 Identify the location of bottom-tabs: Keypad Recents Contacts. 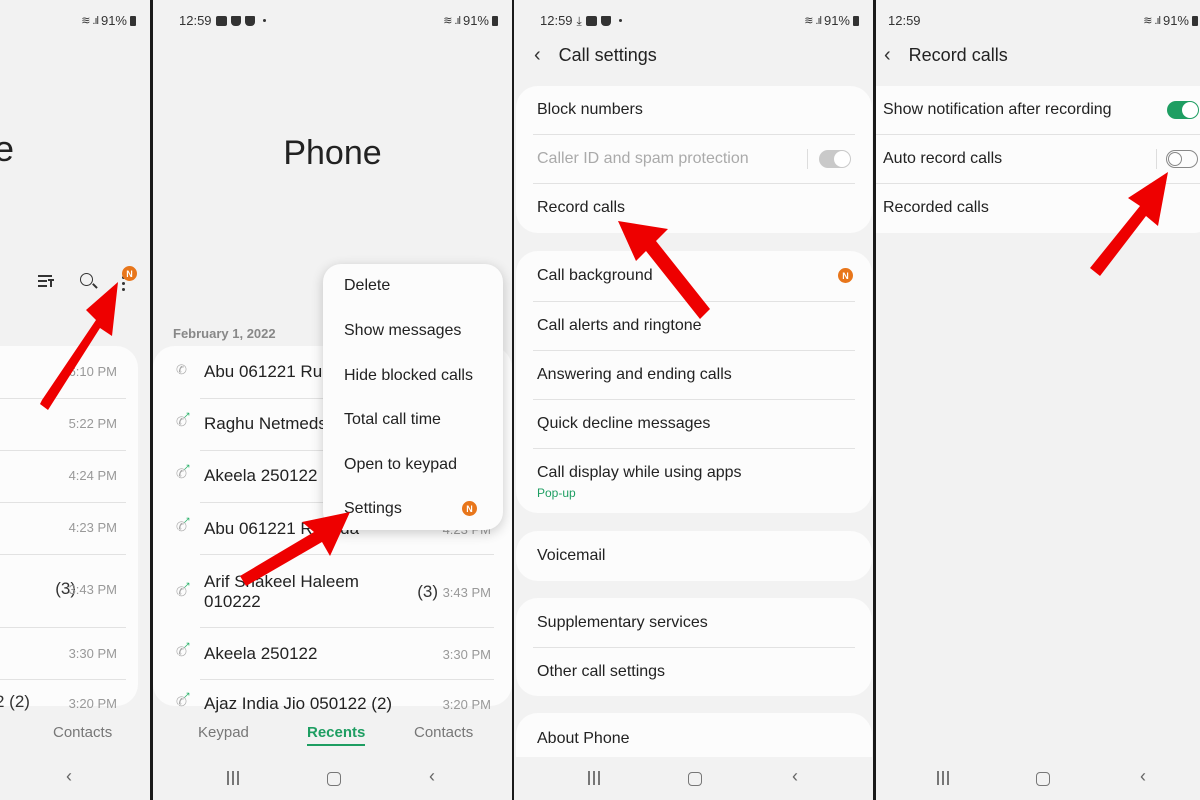
(332, 736).